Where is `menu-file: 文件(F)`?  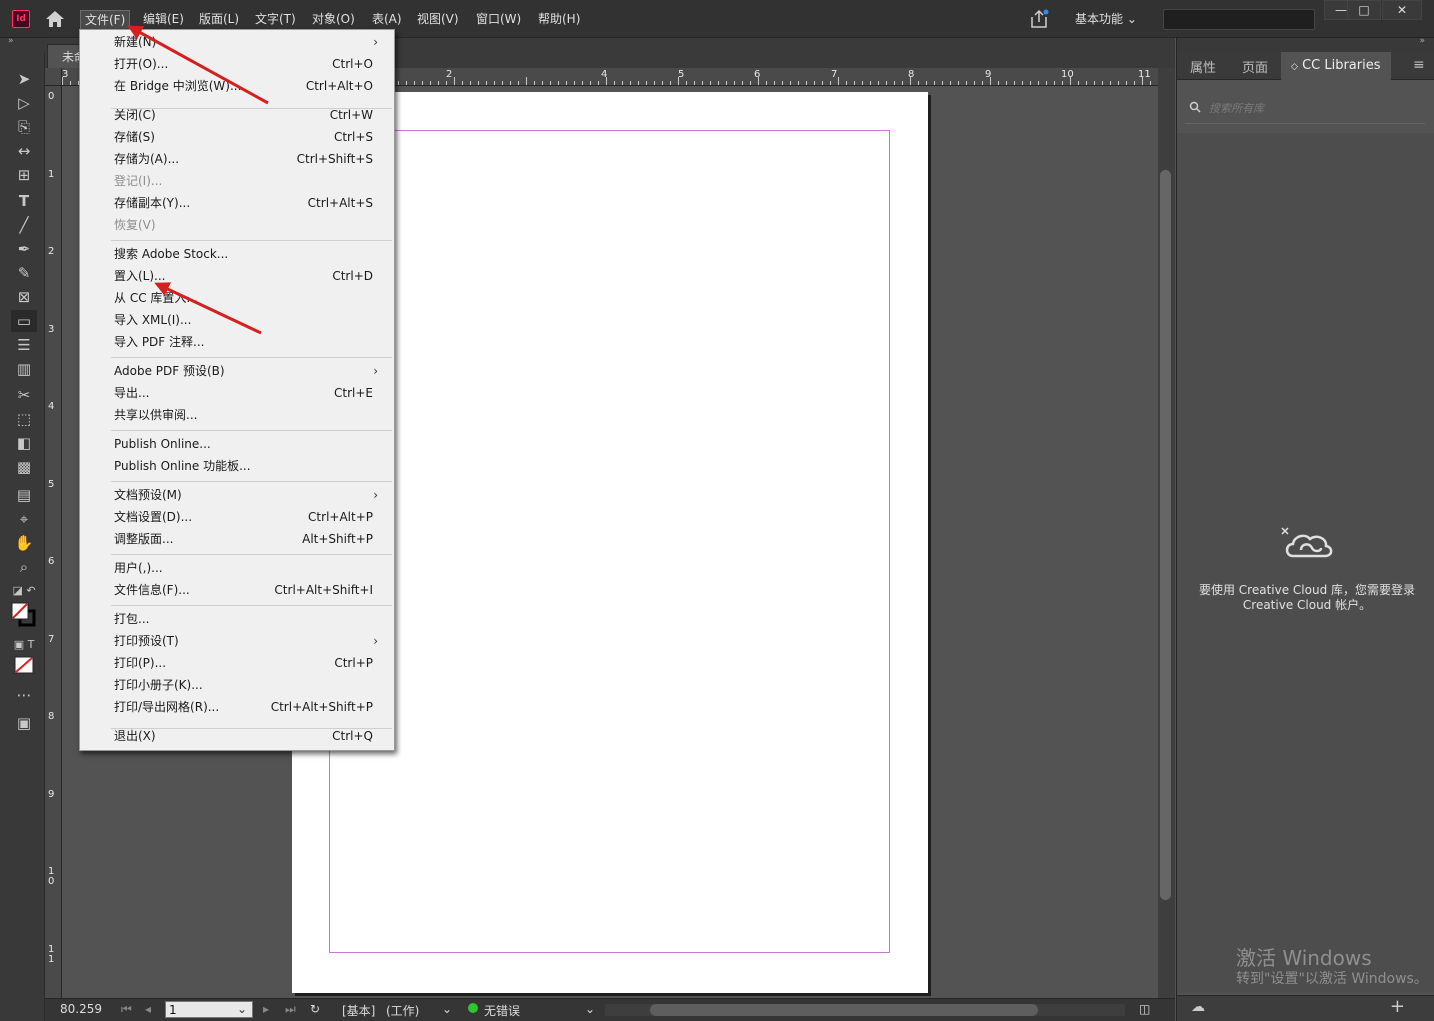 menu-file: 文件(F) is located at coordinates (105, 20).